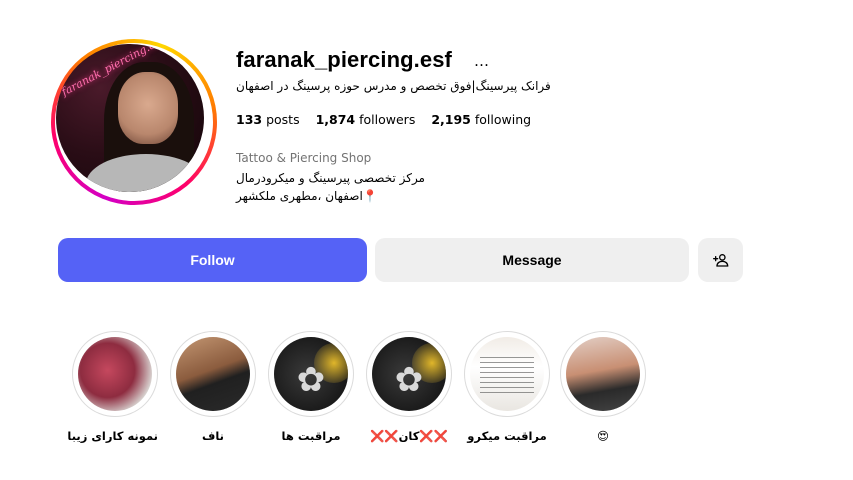 The width and height of the screenshot is (853, 480). I want to click on profile-bio-line-2: 📍اصفهان ،مطهری ملکشهر, so click(307, 196).